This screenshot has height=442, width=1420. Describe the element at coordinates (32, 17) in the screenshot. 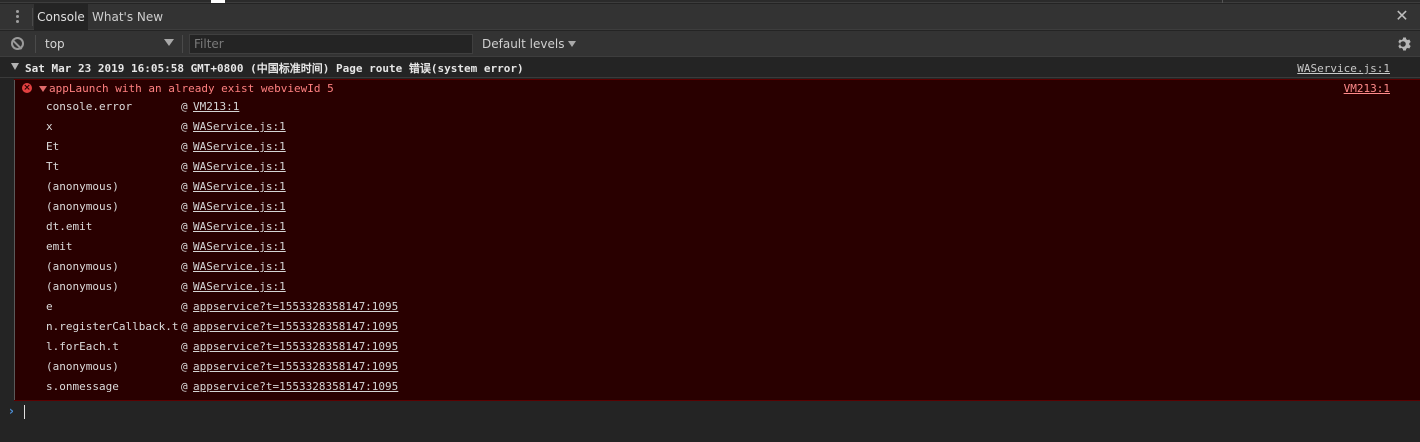

I see `tab-separator` at that location.